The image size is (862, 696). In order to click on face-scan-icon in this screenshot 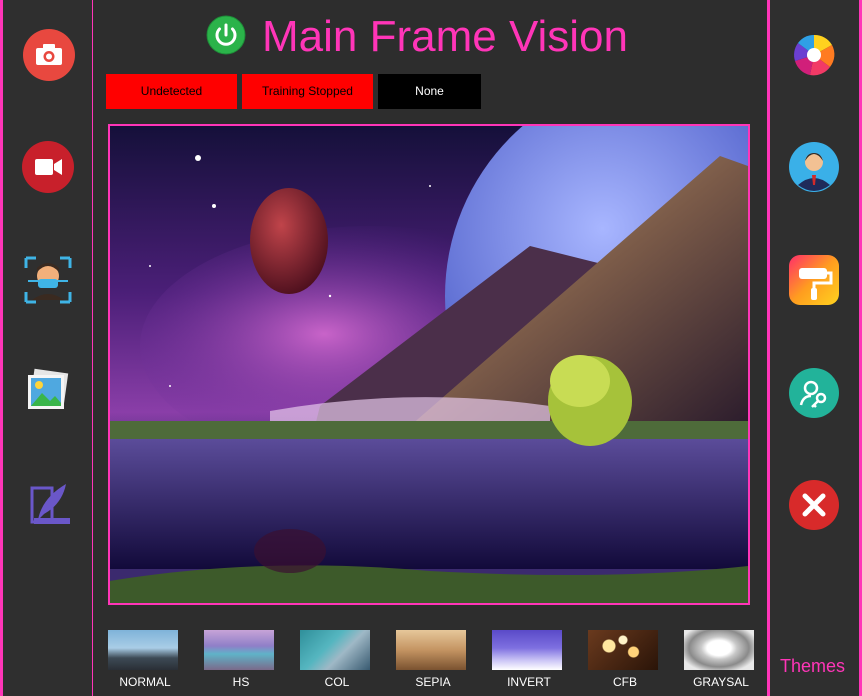, I will do `click(48, 280)`.